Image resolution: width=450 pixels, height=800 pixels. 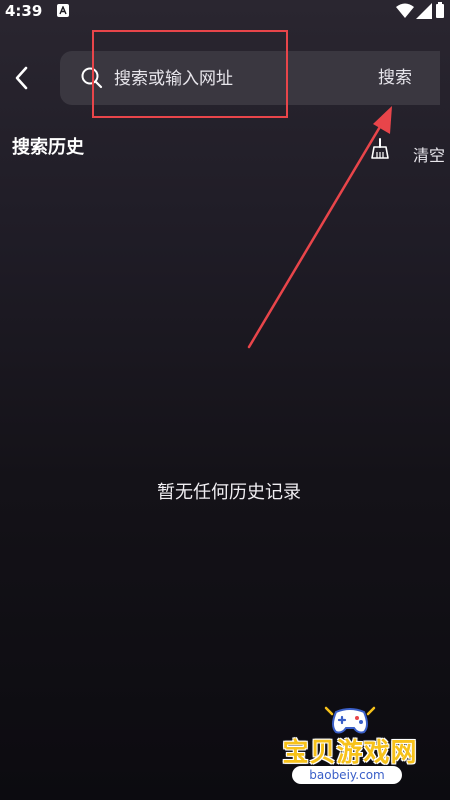 What do you see at coordinates (380, 149) in the screenshot?
I see `broom-icon` at bounding box center [380, 149].